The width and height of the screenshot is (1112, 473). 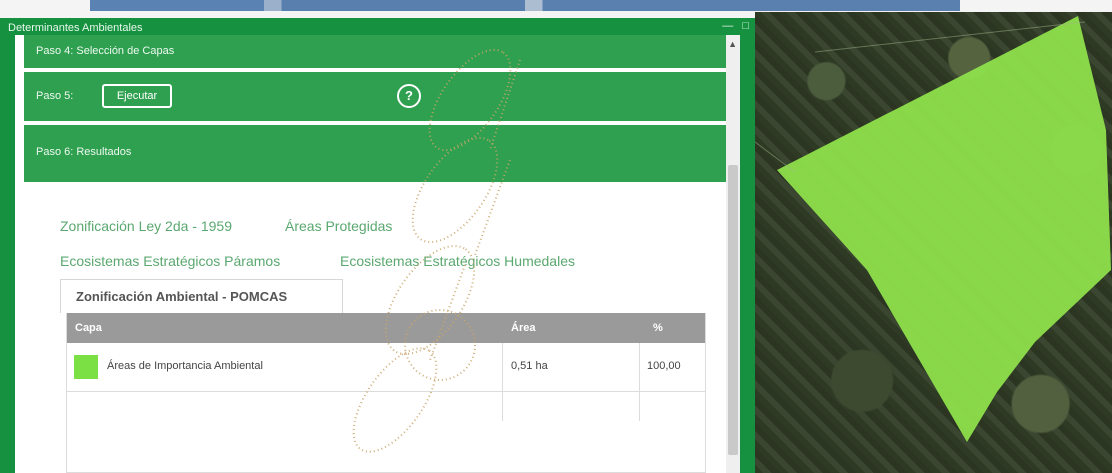 I want to click on layer-swatch, so click(x=86, y=367).